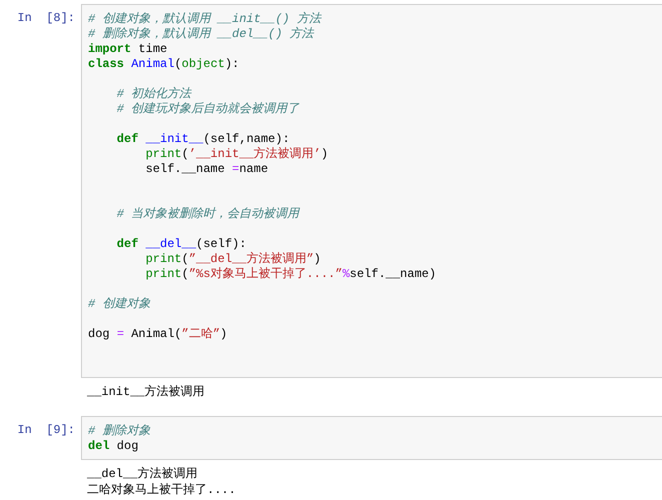  I want to click on code-line: # 初始化方法, so click(154, 94).